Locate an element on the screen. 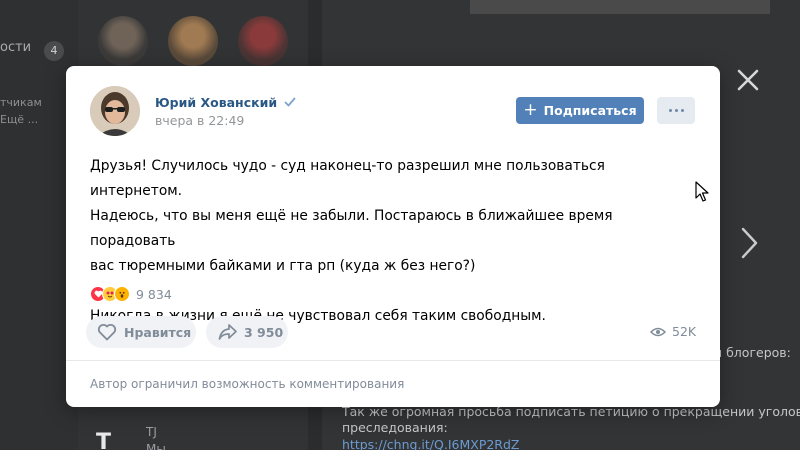 This screenshot has width=800, height=450. feed-text-line: и блогеров: is located at coordinates (752, 352).